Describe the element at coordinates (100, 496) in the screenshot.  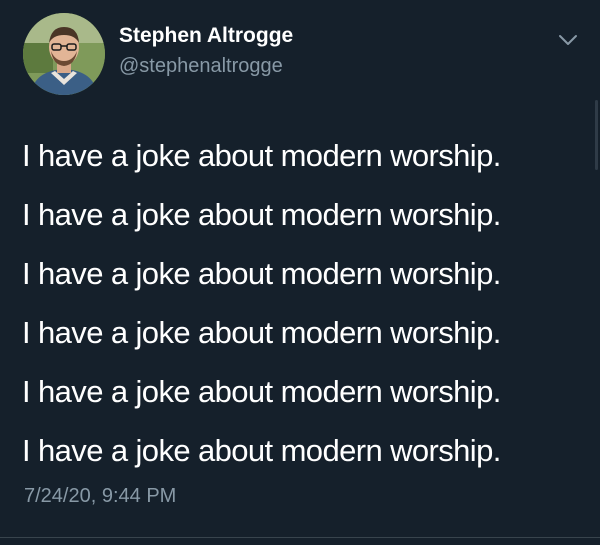
I see `tweet-timestamp: 7/24/20, 9:44 PM` at that location.